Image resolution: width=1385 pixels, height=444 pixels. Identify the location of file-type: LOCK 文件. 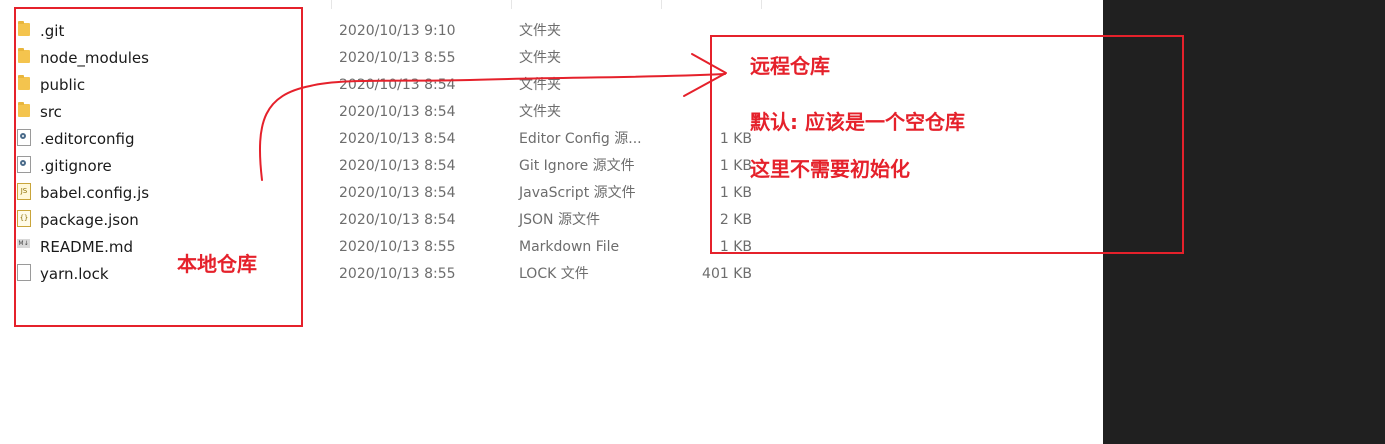
(554, 274).